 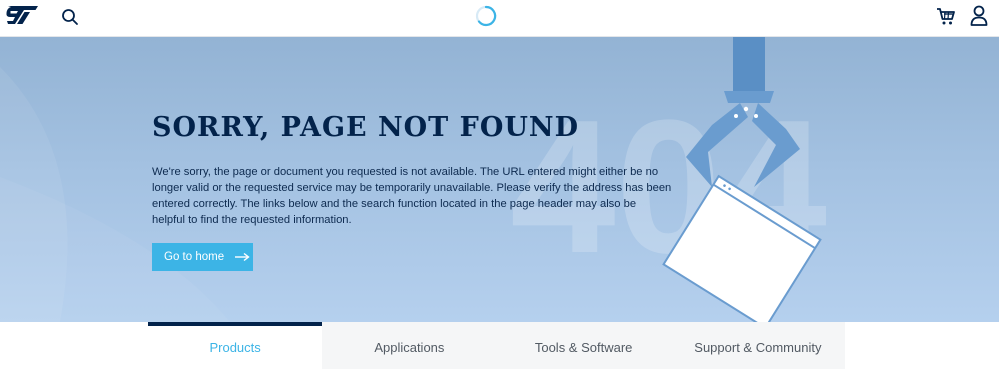 I want to click on top-bar, so click(x=499, y=18).